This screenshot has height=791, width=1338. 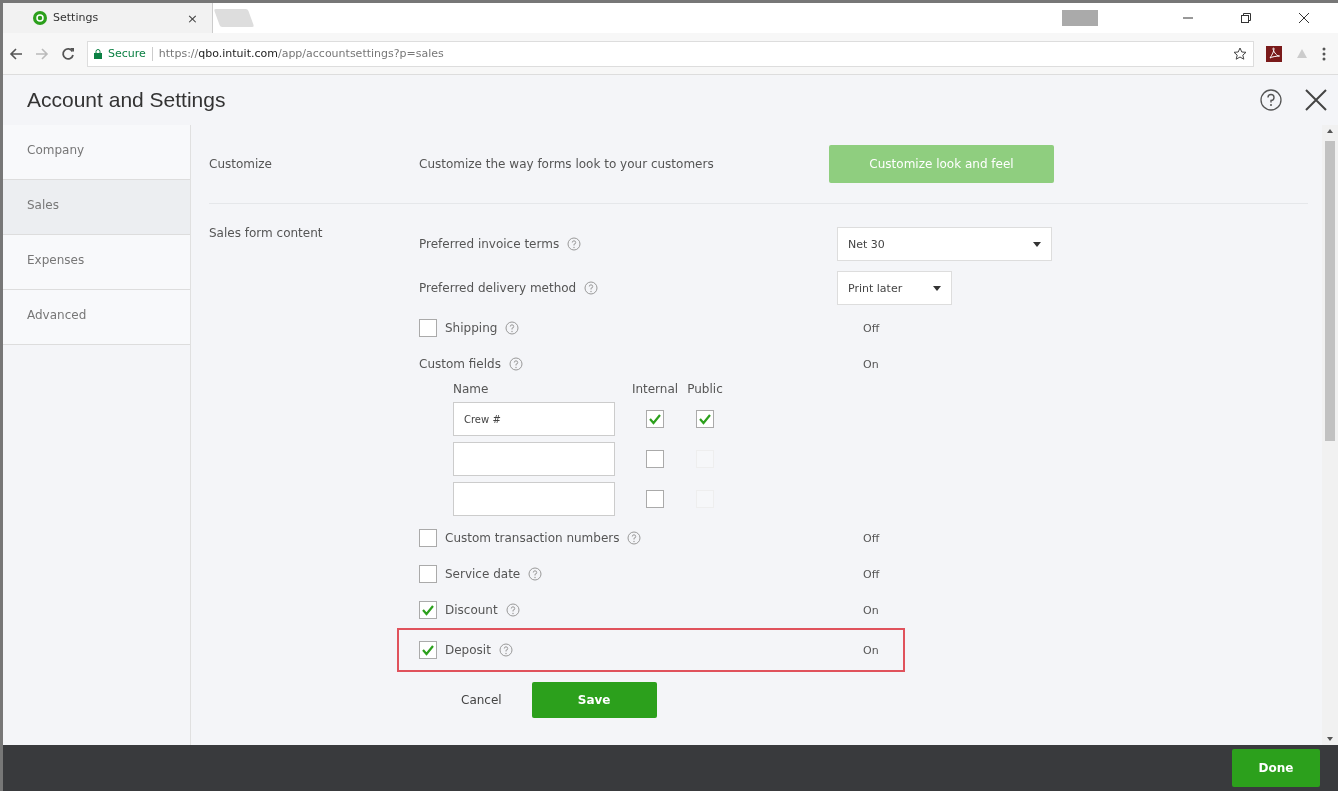 What do you see at coordinates (1330, 131) in the screenshot?
I see `scroll-up-icon` at bounding box center [1330, 131].